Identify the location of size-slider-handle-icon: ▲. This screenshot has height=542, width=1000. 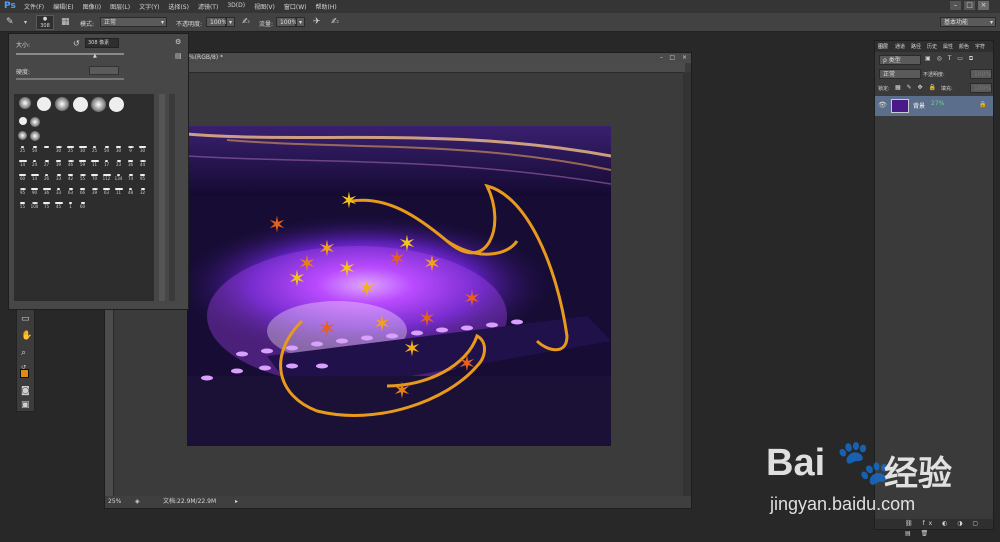
(95, 56).